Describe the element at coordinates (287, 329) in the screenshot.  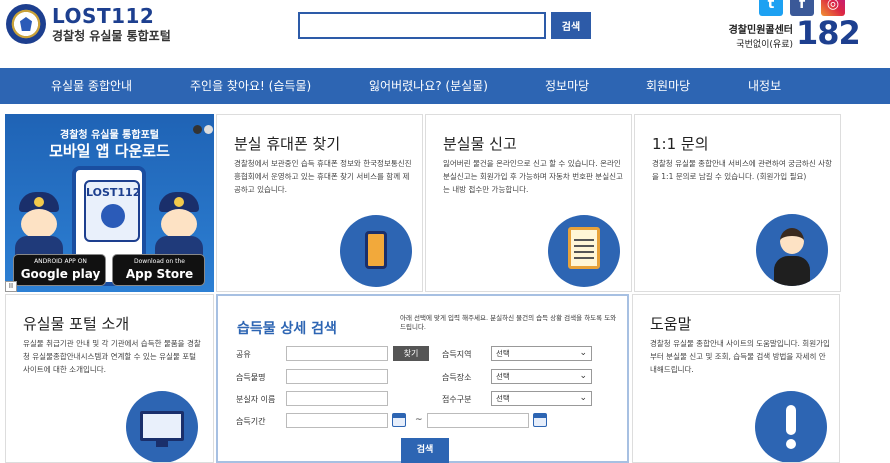
I see `detail-search-title: 습득물 상세 검색` at that location.